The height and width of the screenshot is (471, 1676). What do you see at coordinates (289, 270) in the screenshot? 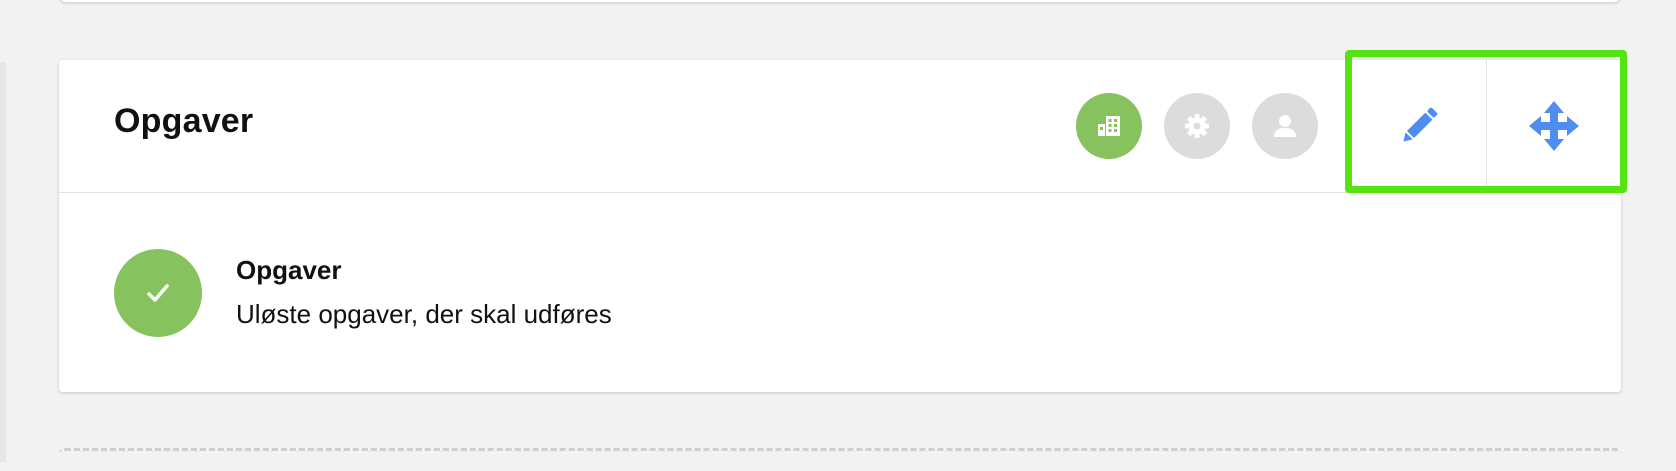
I see `task-title: Opgaver` at bounding box center [289, 270].